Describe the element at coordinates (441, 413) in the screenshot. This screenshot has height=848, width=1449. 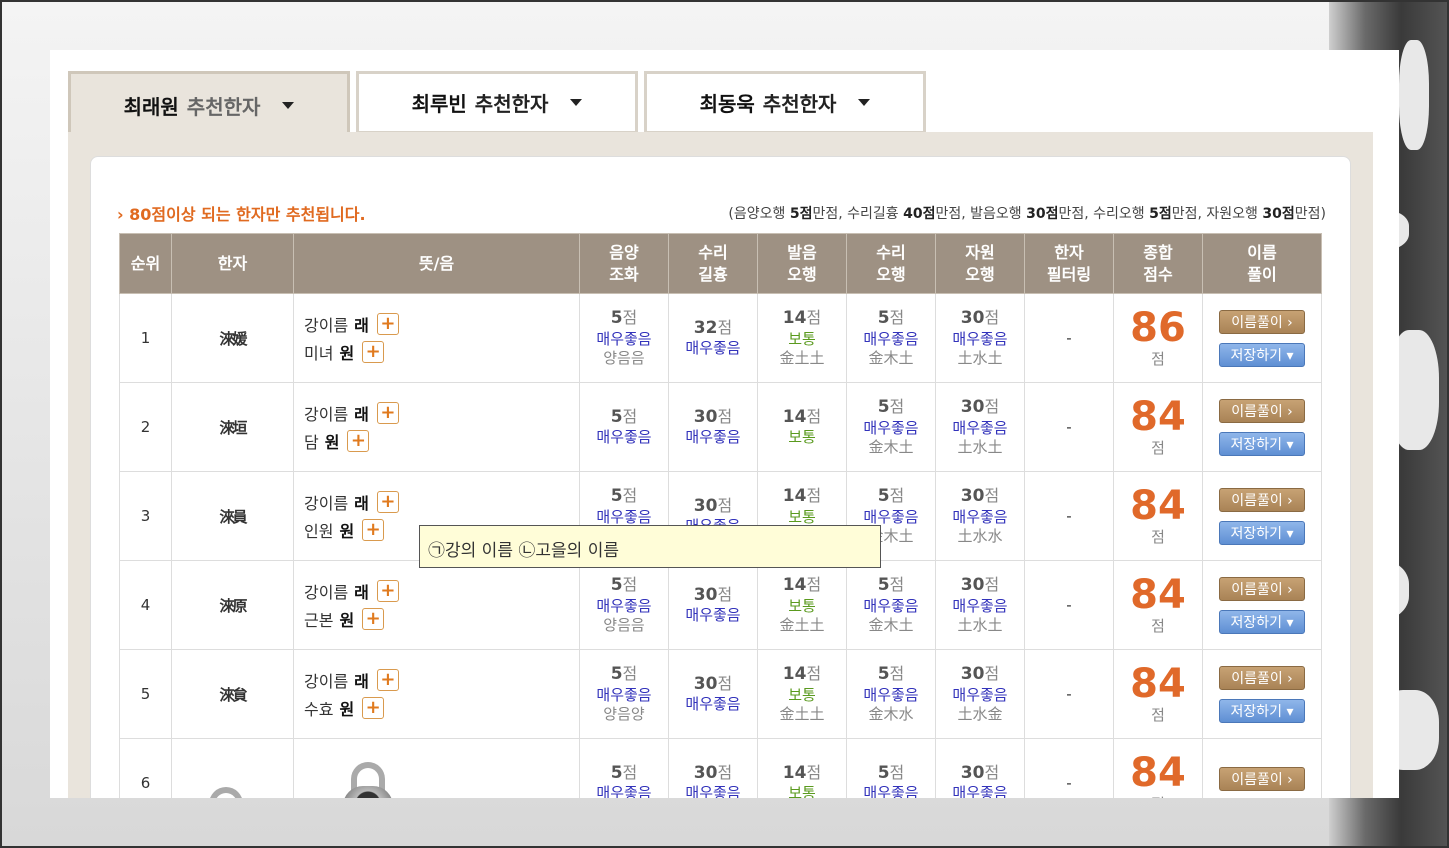
I see `meaning-line: 강이름 래 +` at that location.